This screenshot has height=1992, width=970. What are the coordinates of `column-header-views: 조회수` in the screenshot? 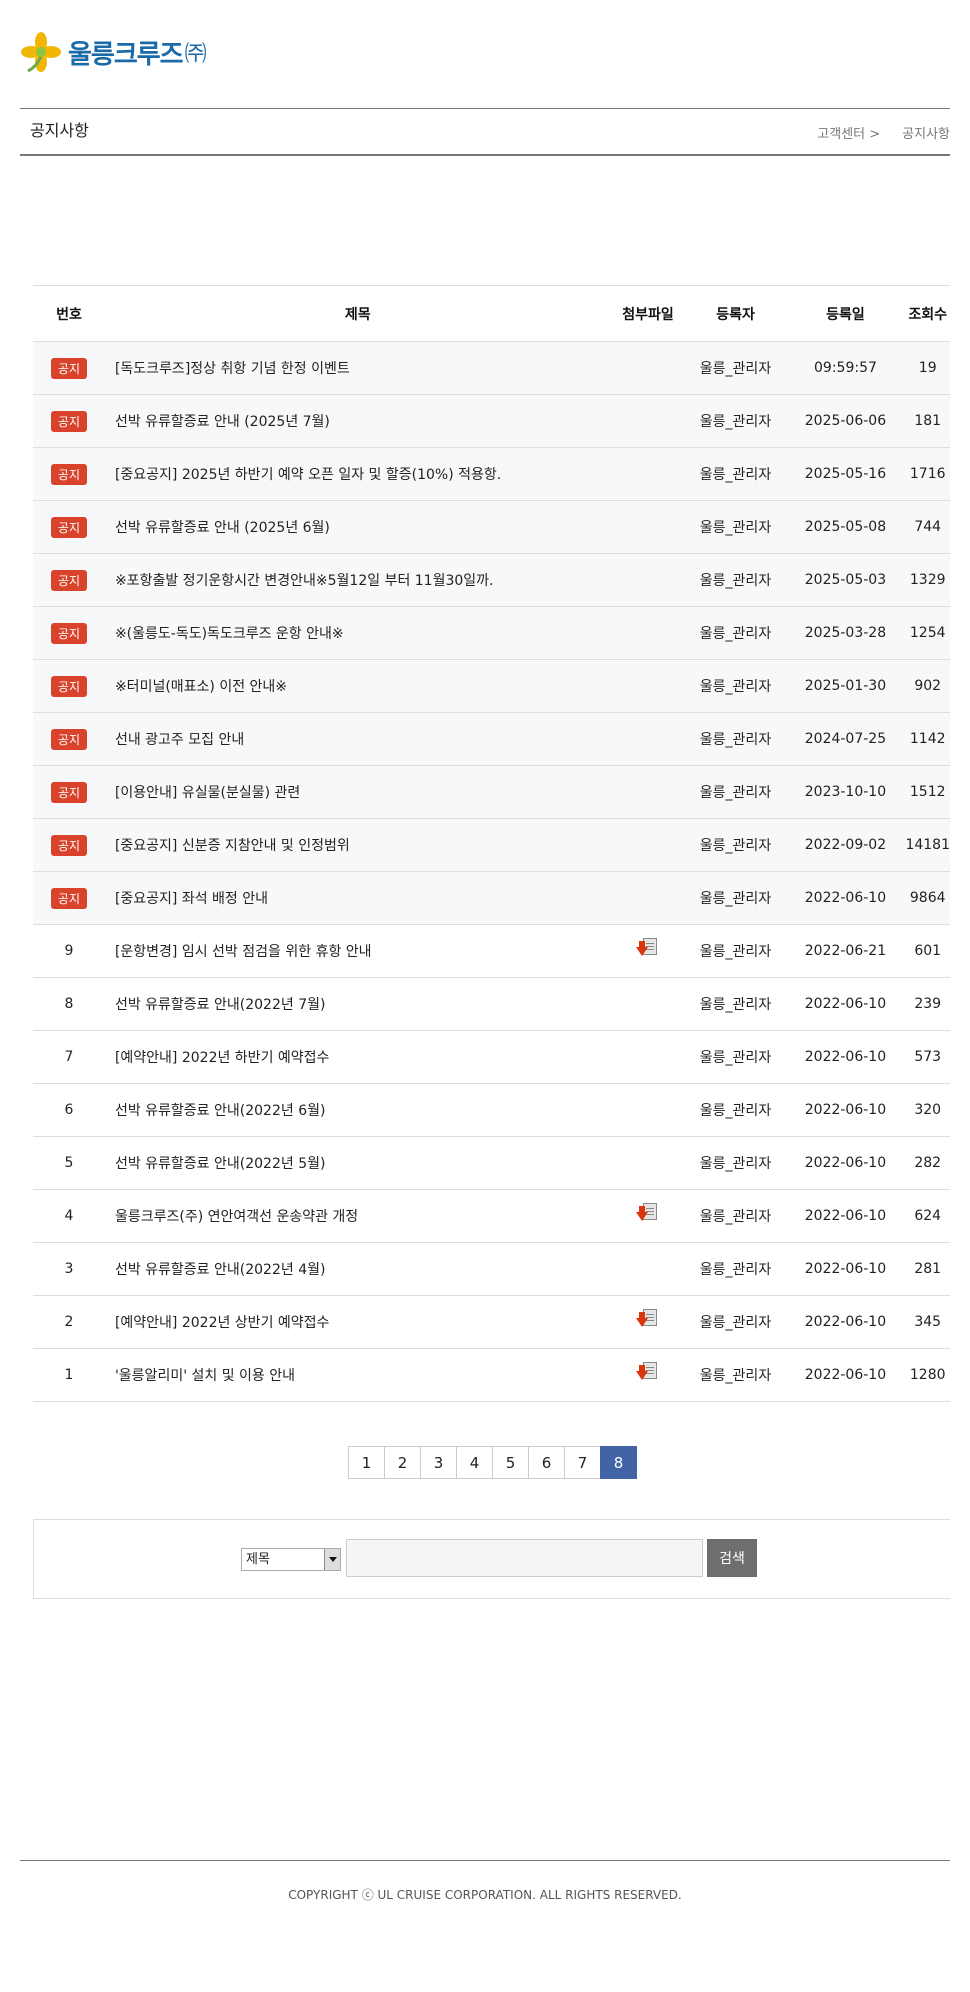 It's located at (927, 313).